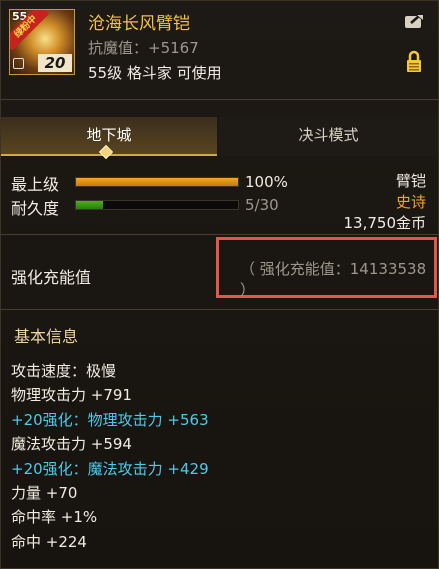 This screenshot has width=439, height=569. What do you see at coordinates (410, 181) in the screenshot?
I see `item-type: 臂铠` at bounding box center [410, 181].